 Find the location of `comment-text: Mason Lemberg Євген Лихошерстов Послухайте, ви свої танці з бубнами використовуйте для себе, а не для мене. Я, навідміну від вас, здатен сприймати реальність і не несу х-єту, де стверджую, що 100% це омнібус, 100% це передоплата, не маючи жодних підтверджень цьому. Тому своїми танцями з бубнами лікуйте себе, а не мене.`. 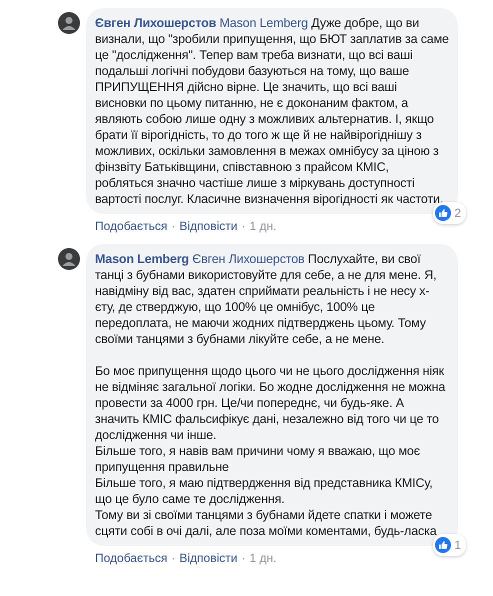

comment-text: Mason Lemberg Євген Лихошерстов Послухайте, ви свої танці з бубнами використовуйте для себе, а не для мене. Я, навідміну від вас, здатен сприймати реальність і не несу х-єту, де стверджую, що 100% це омнібус, 100% це передоплата, не маючи жодних підтверджень цьому. Тому своїми танцями з бубнами лікуйте себе, а не мене. is located at coordinates (266, 299).